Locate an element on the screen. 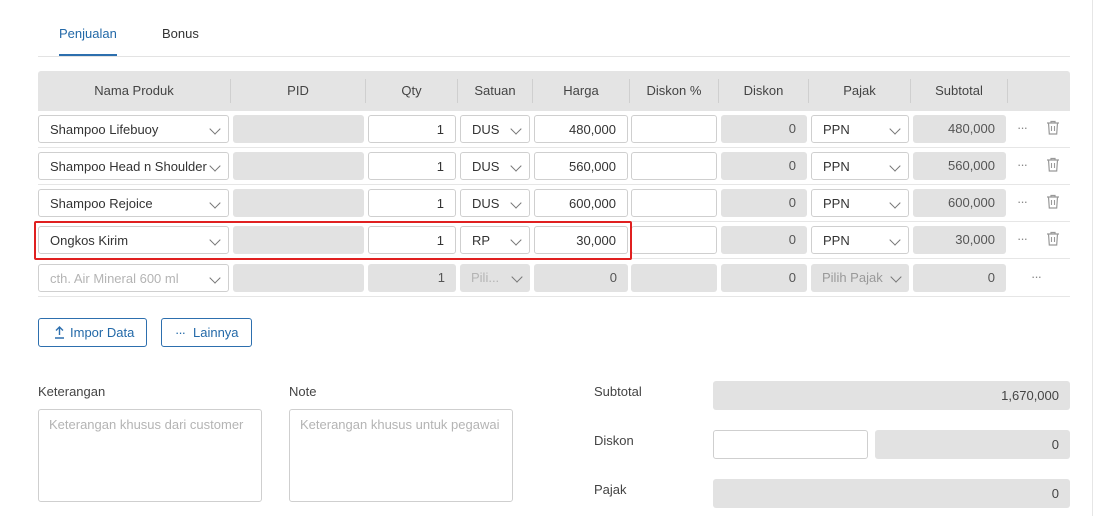 The image size is (1111, 516). summary-discount-input is located at coordinates (790, 444).